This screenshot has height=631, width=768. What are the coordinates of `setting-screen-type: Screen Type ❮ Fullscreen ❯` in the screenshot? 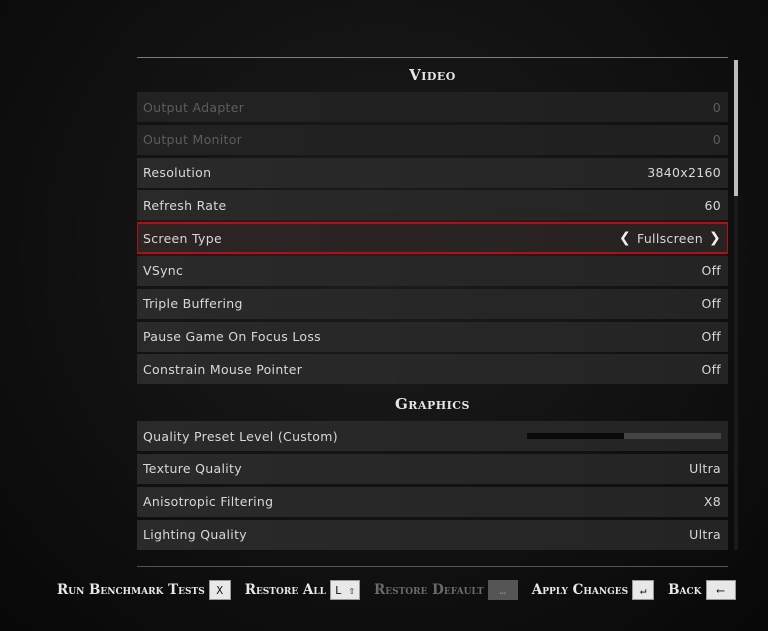 It's located at (432, 238).